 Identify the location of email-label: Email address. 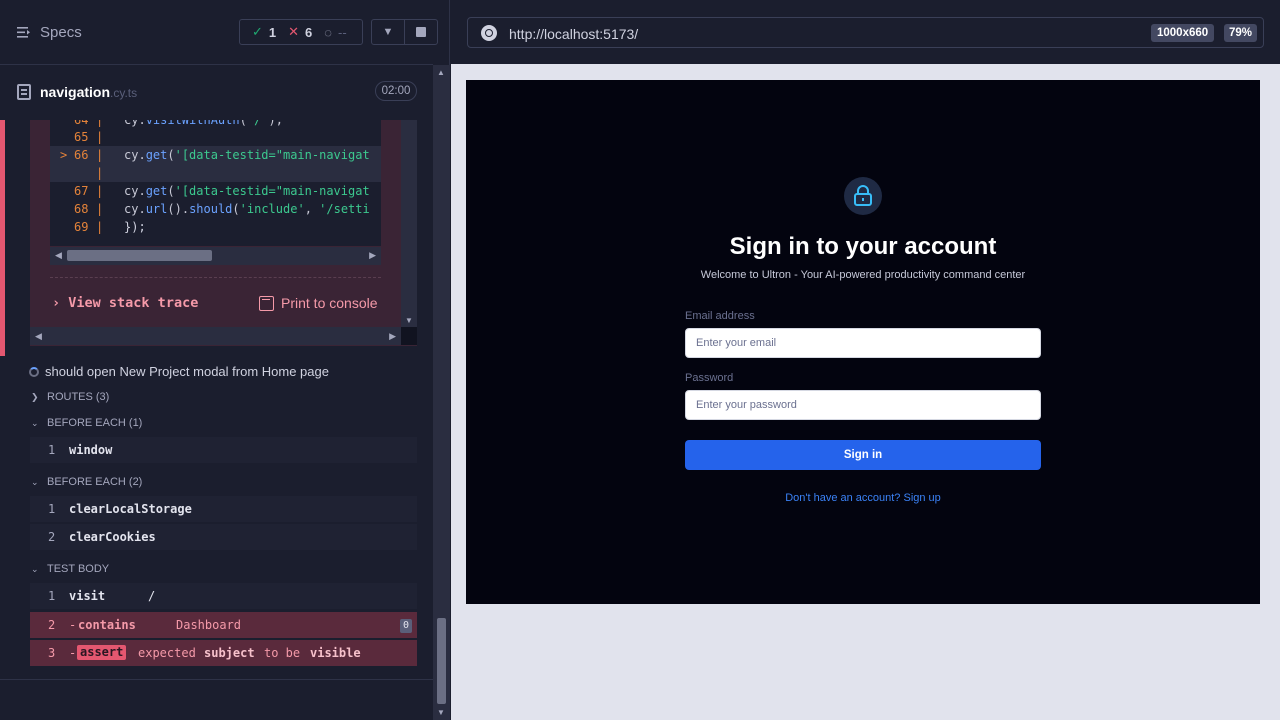
(720, 316).